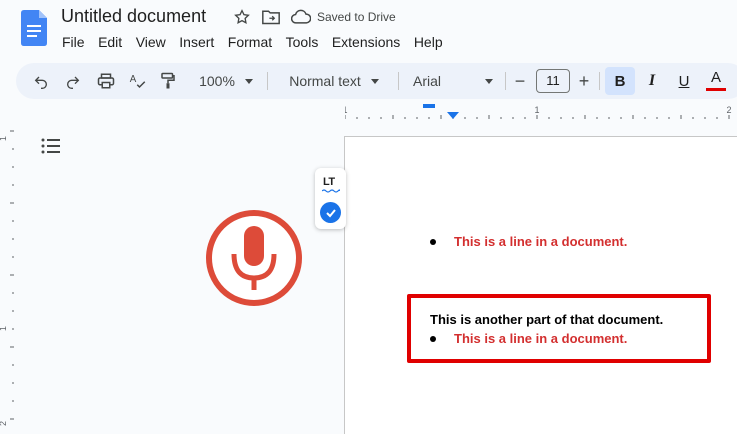 Image resolution: width=737 pixels, height=434 pixels. Describe the element at coordinates (138, 81) in the screenshot. I see `spellcheck-icon: A` at that location.